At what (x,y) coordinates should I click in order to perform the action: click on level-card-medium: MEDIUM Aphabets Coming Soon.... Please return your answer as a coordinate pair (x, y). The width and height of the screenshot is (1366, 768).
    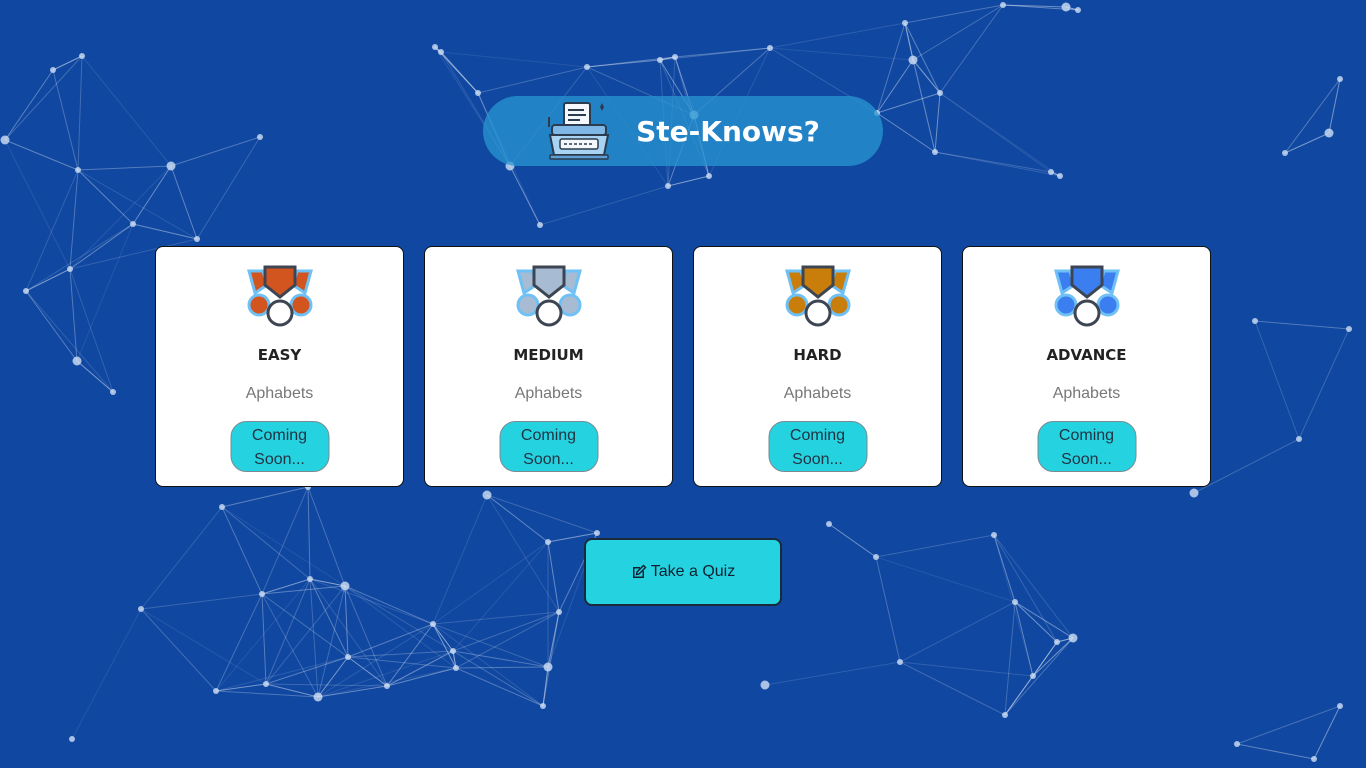
    Looking at the image, I should click on (548, 366).